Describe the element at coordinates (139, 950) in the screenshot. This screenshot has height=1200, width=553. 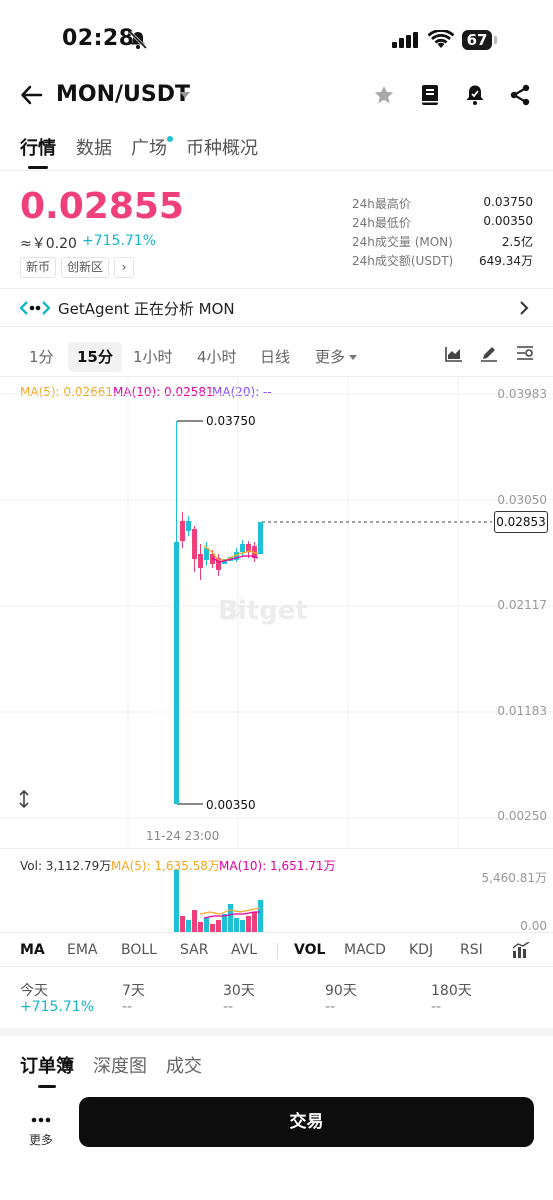
I see `indicator-boll: BOLL` at that location.